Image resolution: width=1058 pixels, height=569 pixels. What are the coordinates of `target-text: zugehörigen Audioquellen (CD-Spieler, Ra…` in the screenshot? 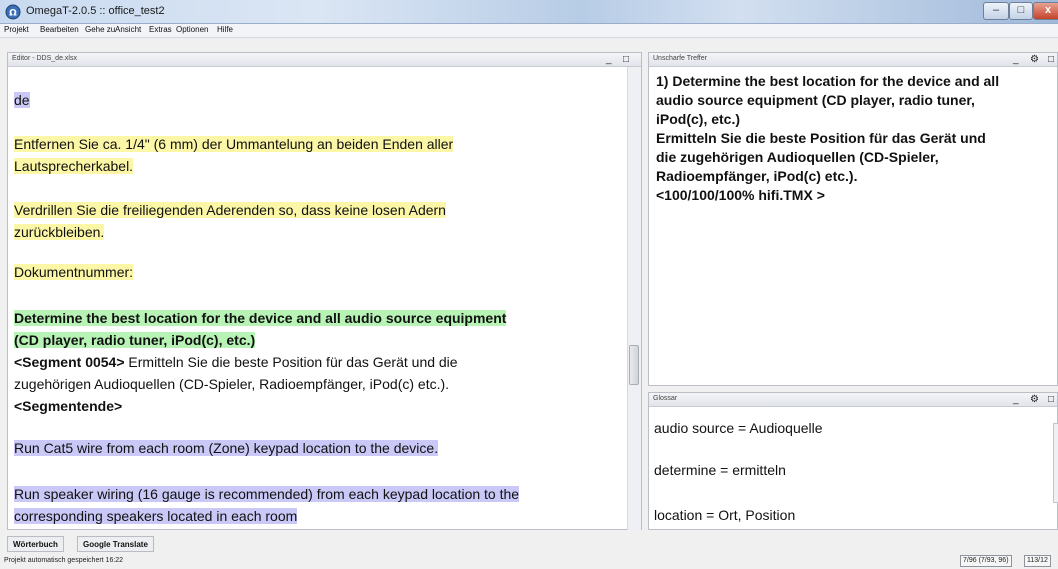 It's located at (231, 384).